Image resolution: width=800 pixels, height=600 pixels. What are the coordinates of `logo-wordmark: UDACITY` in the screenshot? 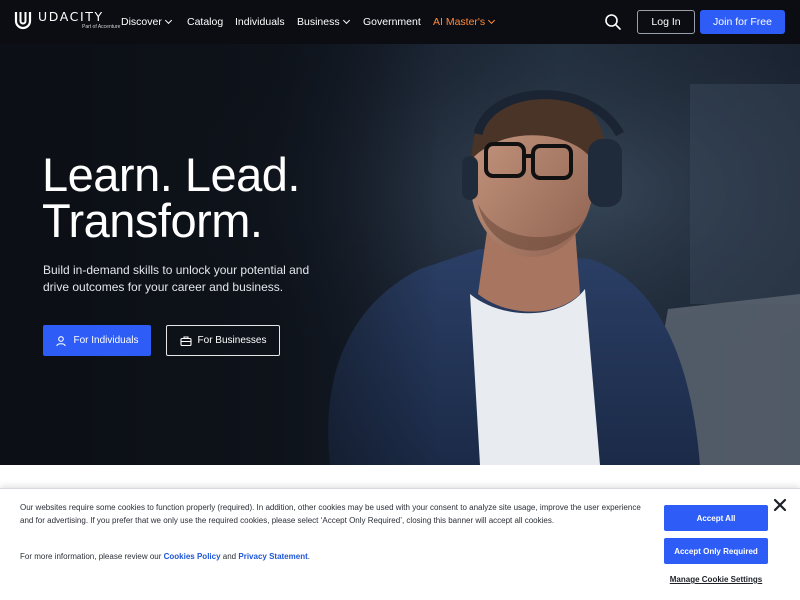 It's located at (71, 16).